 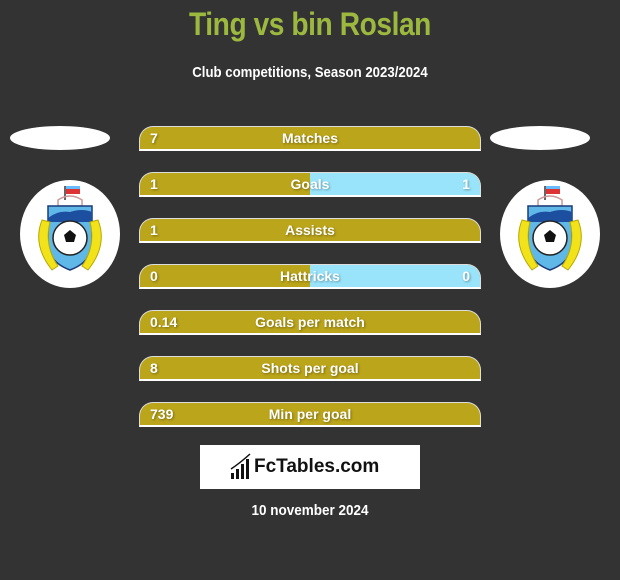 I want to click on stat-row: Assists 1, so click(x=310, y=230).